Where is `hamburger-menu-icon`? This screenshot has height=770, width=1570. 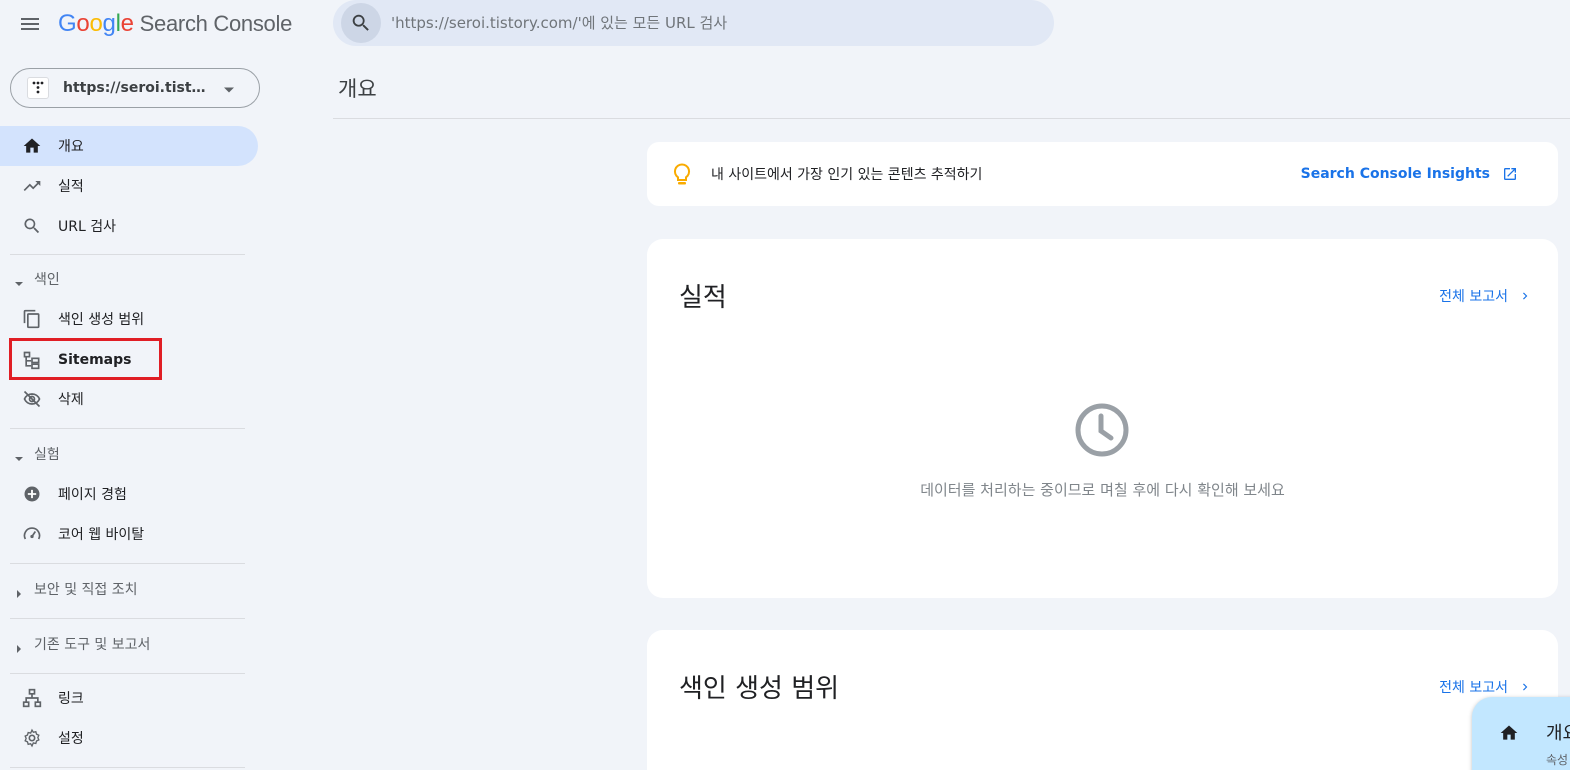 hamburger-menu-icon is located at coordinates (30, 24).